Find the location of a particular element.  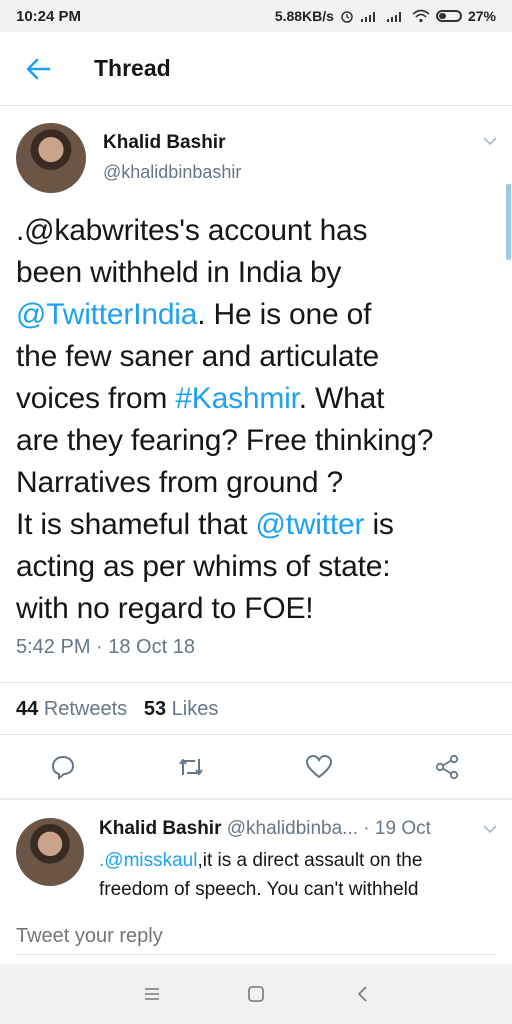

status-icons: 5.88KB/s 27% is located at coordinates (385, 16).